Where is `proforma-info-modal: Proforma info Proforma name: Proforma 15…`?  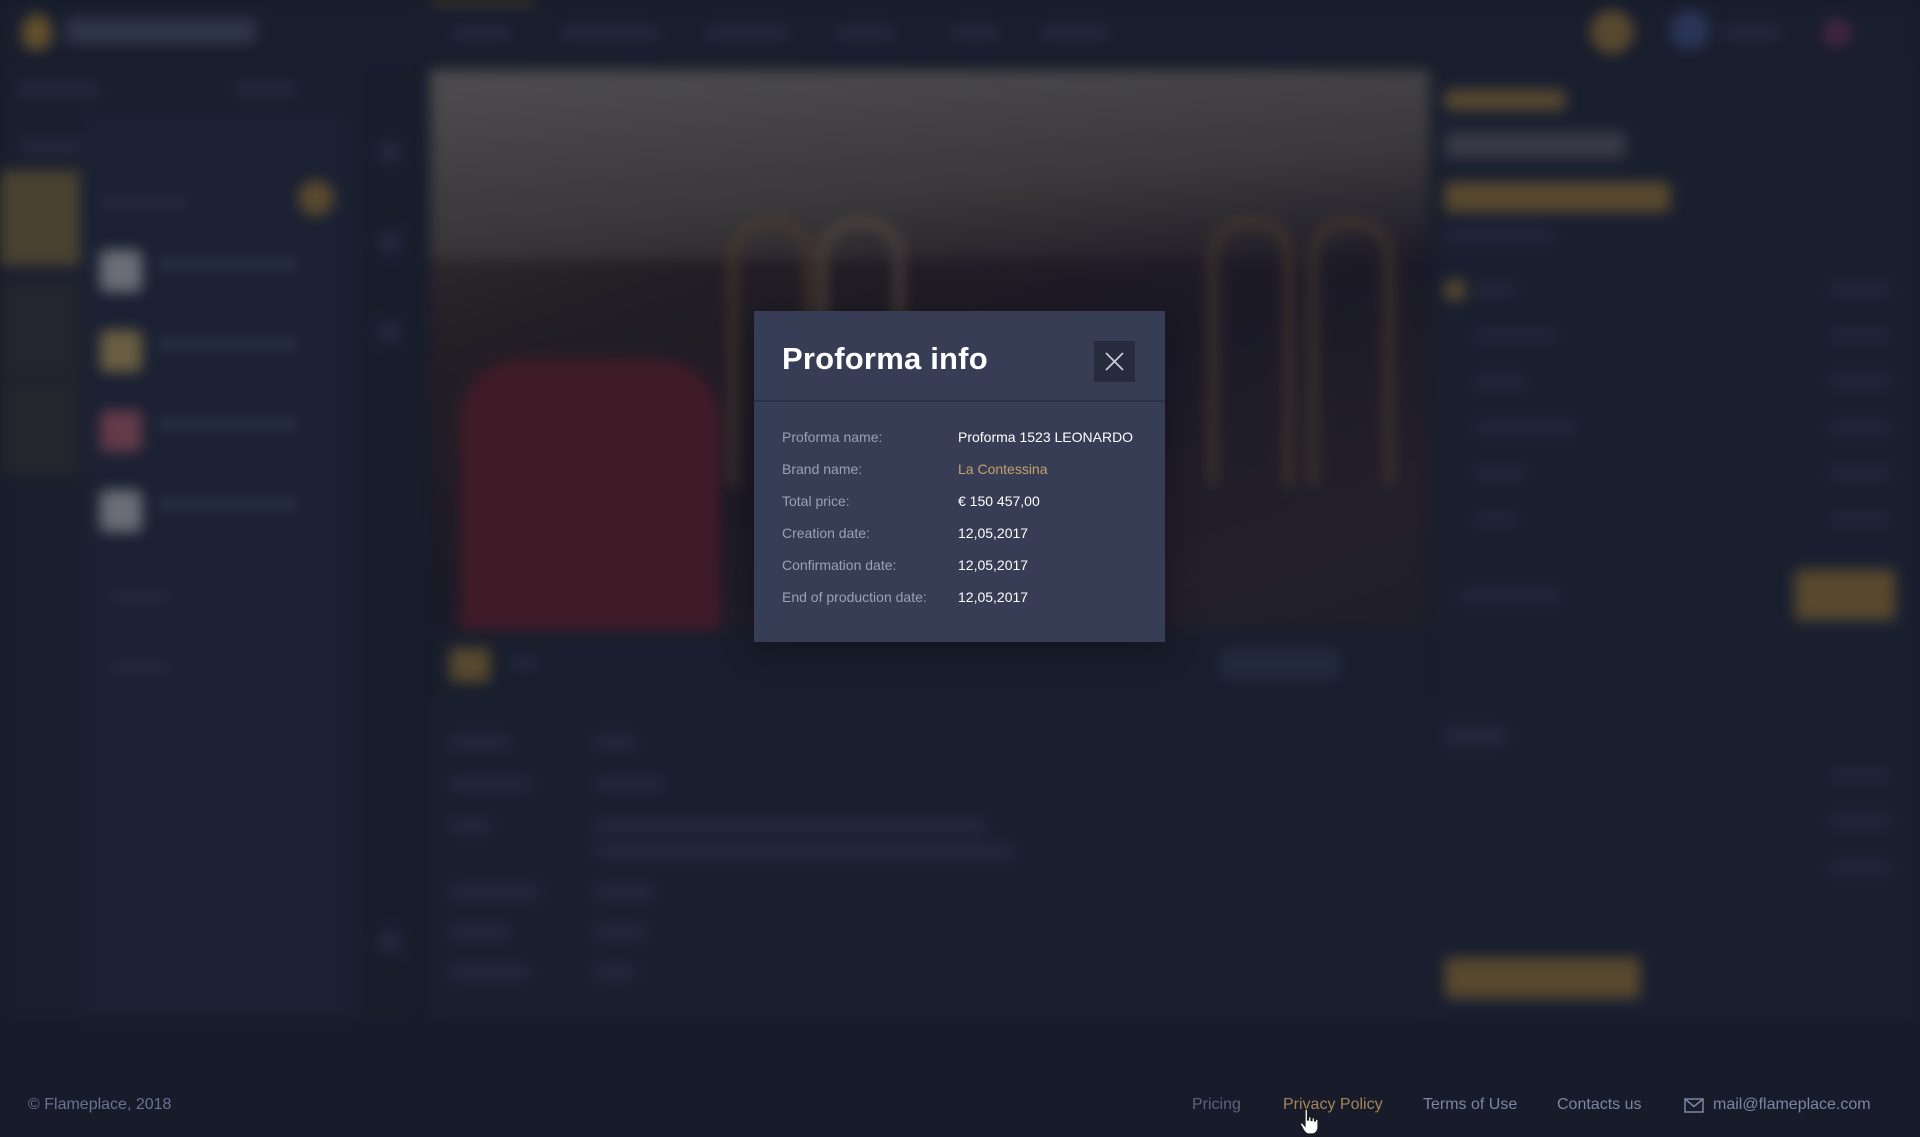 proforma-info-modal: Proforma info Proforma name: Proforma 15… is located at coordinates (959, 476).